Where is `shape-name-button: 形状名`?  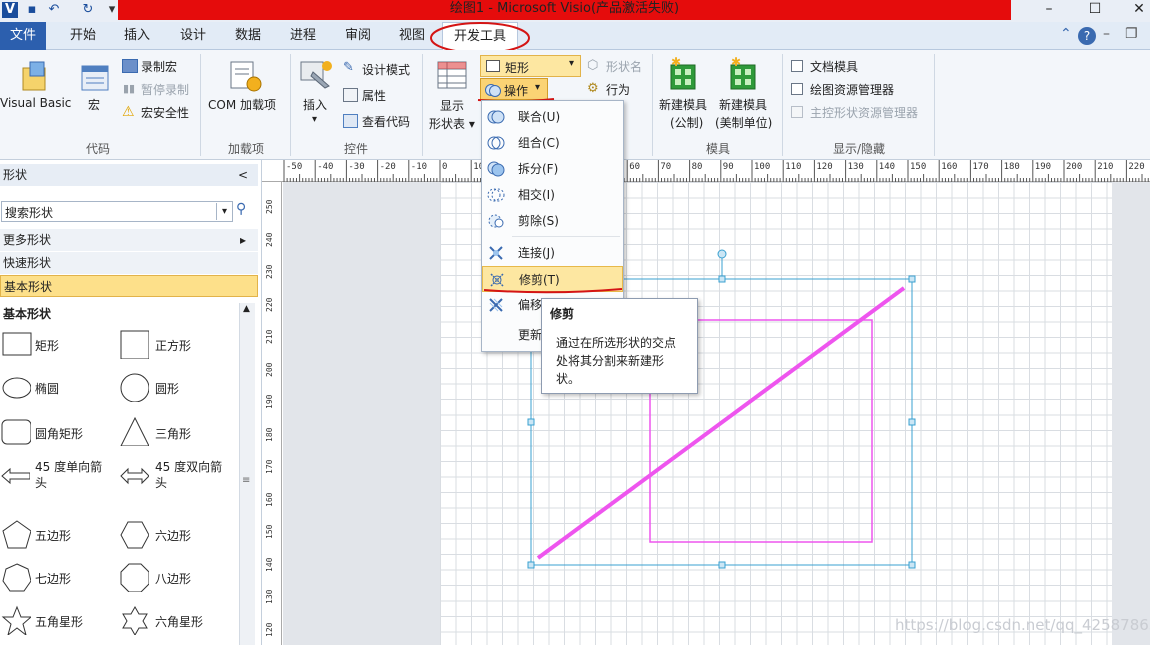 shape-name-button: 形状名 is located at coordinates (624, 66).